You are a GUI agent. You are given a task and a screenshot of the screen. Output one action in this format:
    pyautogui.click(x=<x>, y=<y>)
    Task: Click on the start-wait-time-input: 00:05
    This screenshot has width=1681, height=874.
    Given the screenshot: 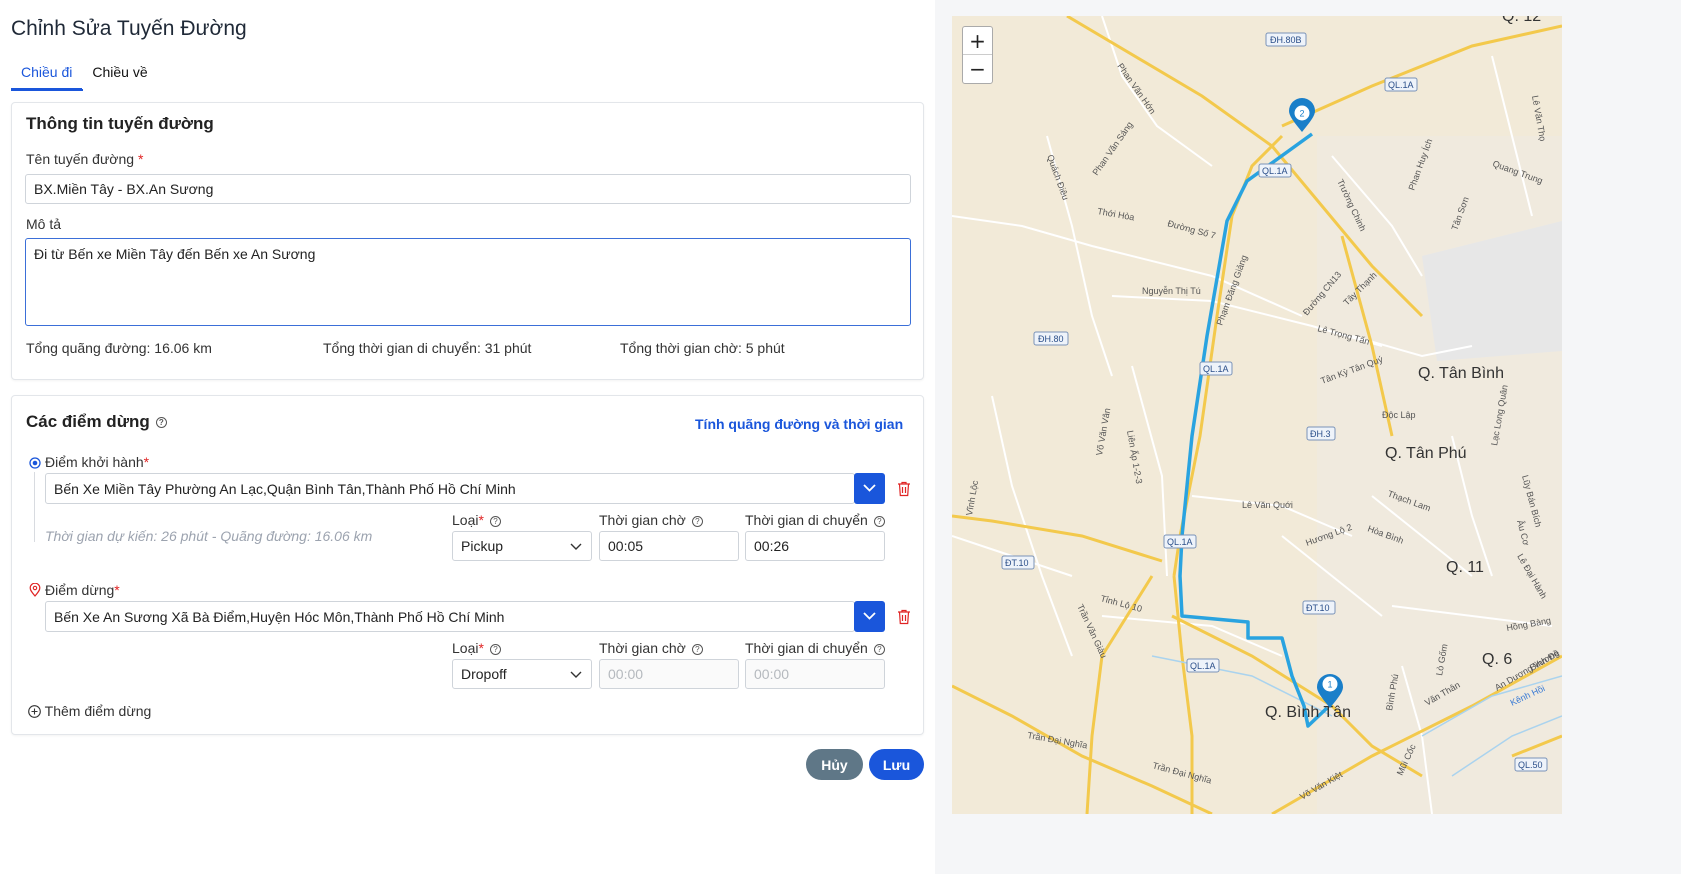 What is the action you would take?
    pyautogui.click(x=669, y=546)
    